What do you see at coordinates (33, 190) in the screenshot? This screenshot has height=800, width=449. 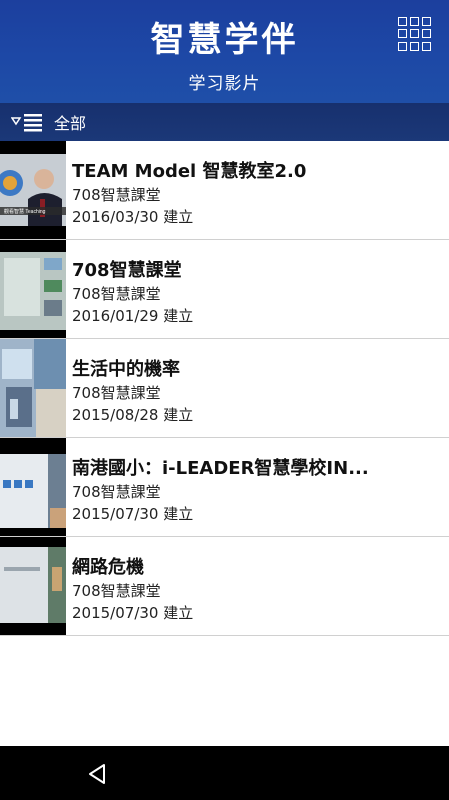 I see `video-thumbnail: 觀看智慧 Teaching` at bounding box center [33, 190].